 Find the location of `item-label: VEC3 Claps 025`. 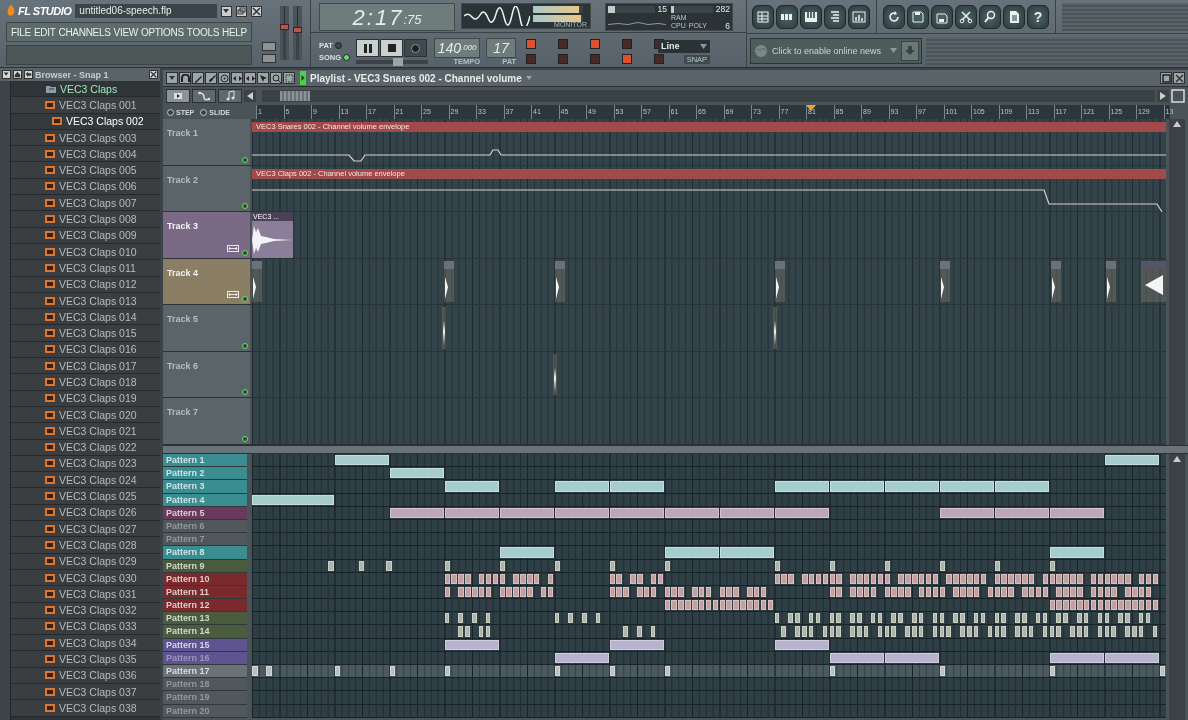

item-label: VEC3 Claps 025 is located at coordinates (98, 496).